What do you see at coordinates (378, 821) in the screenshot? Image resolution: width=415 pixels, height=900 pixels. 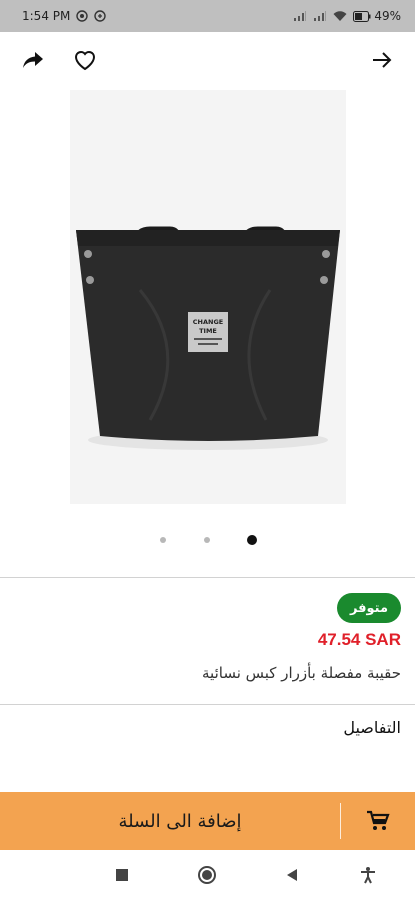 I see `cart-icon` at bounding box center [378, 821].